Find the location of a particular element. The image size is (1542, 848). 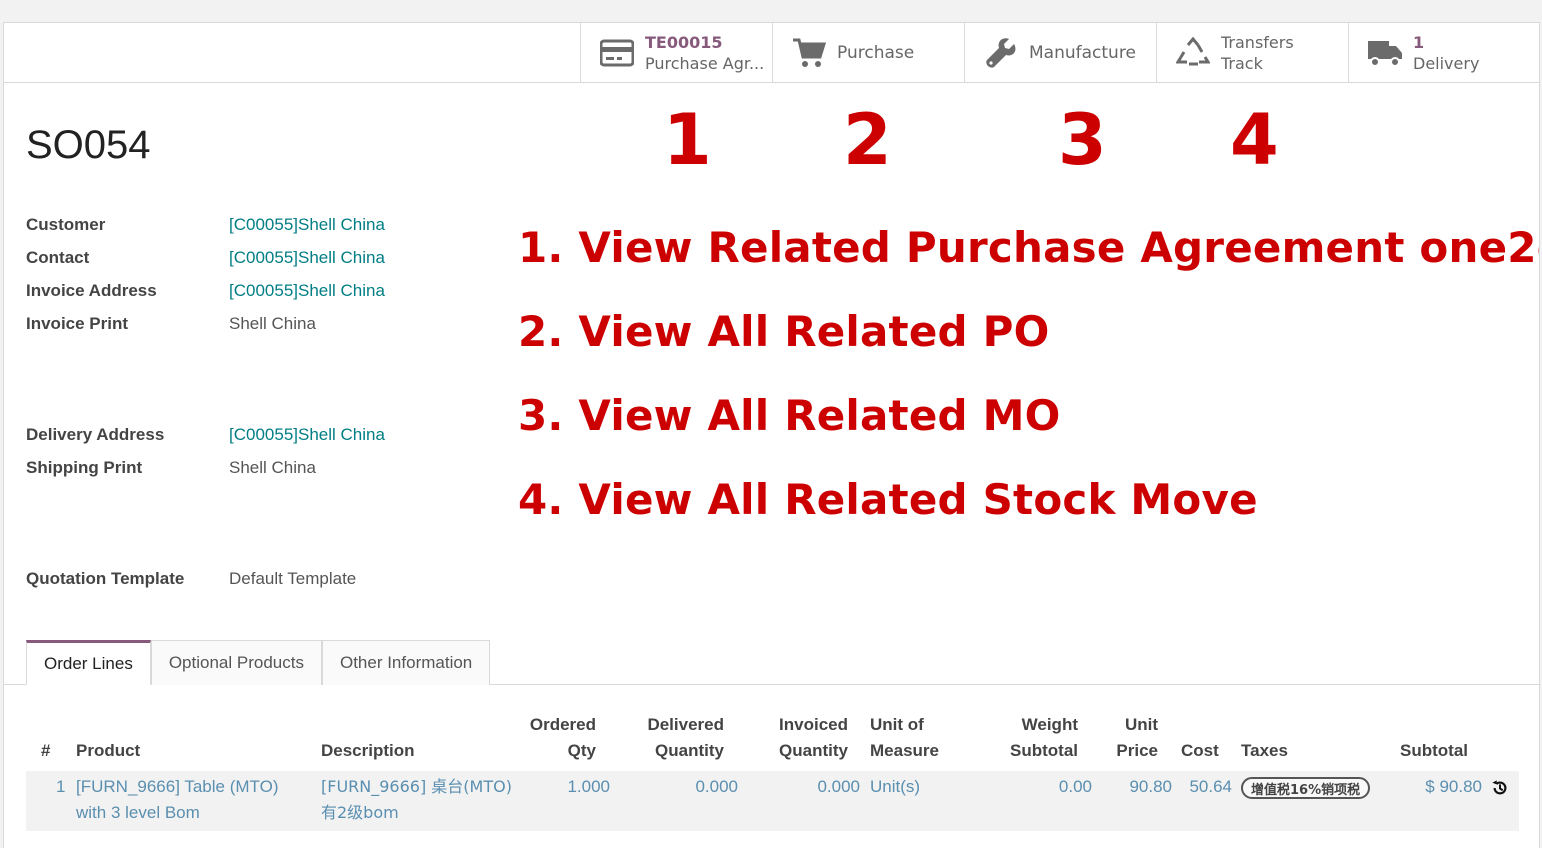

invoice-print-label: Invoice Print is located at coordinates (77, 323).